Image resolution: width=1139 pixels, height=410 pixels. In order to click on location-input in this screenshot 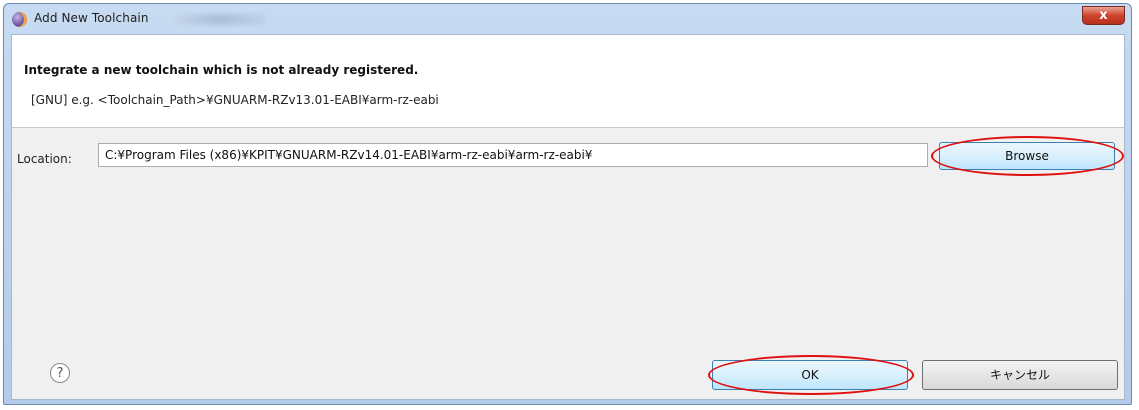, I will do `click(513, 155)`.